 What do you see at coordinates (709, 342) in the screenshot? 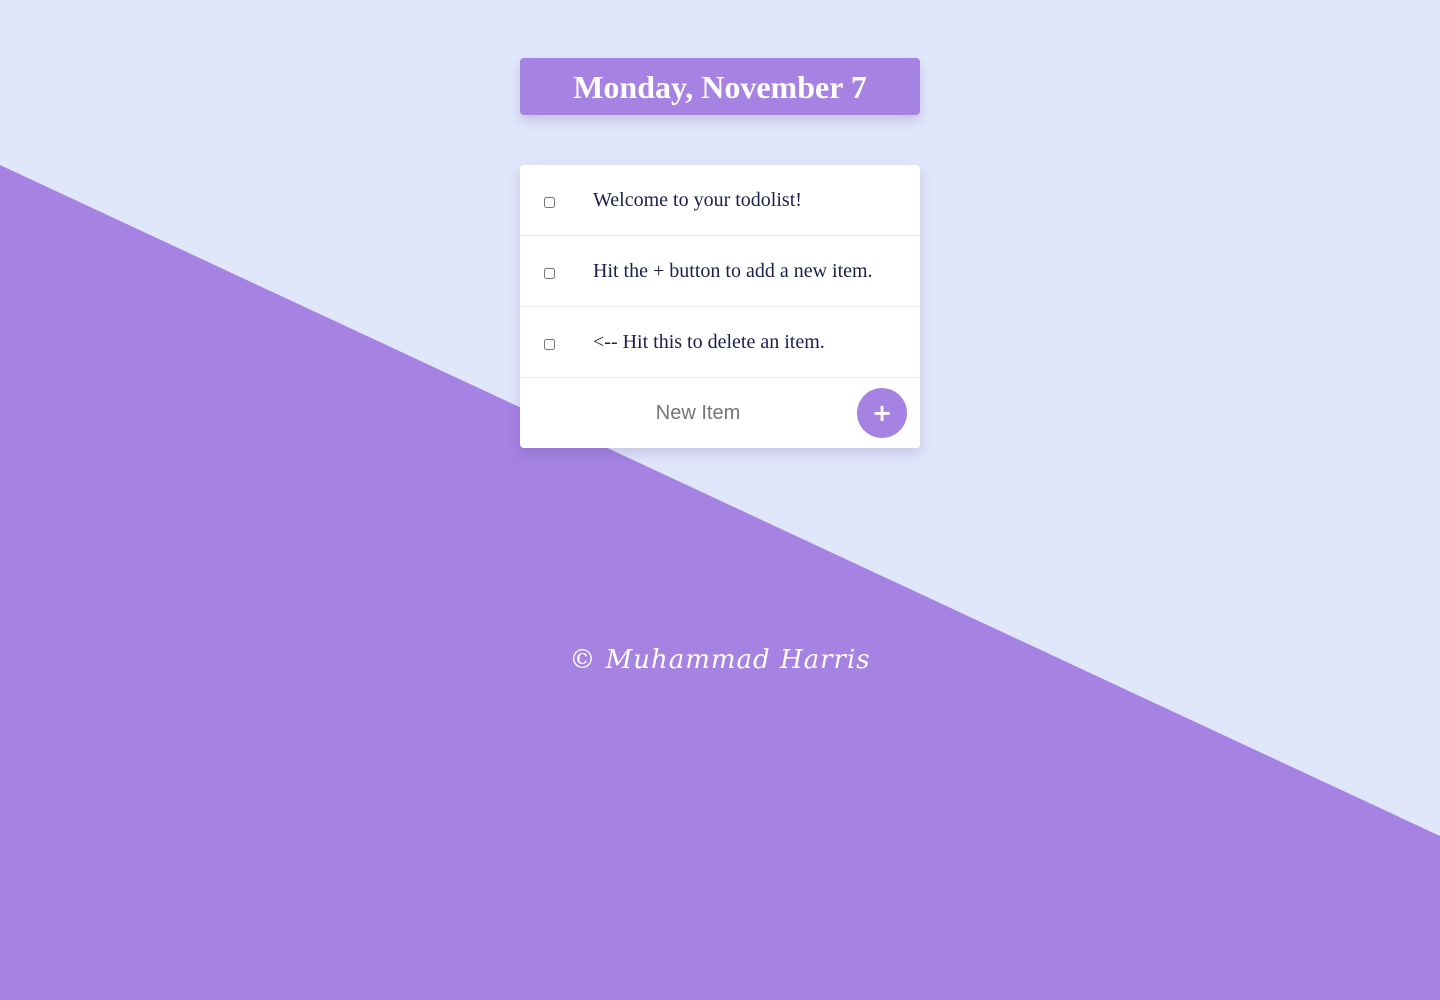
I see `todo-item-text: <-- Hit this to delete an item.` at bounding box center [709, 342].